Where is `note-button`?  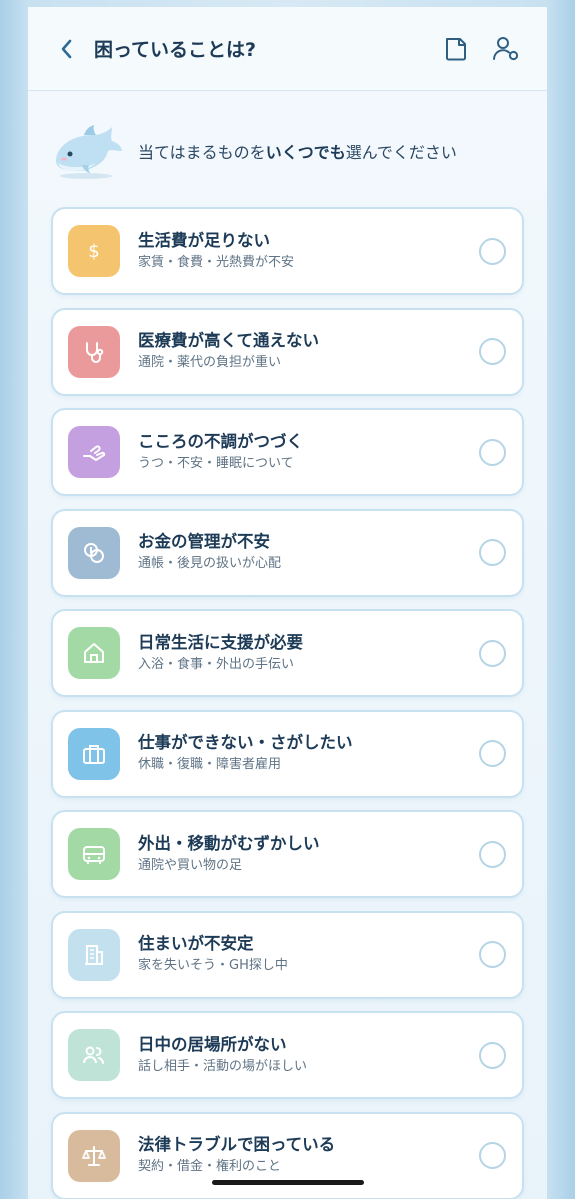
note-button is located at coordinates (456, 49).